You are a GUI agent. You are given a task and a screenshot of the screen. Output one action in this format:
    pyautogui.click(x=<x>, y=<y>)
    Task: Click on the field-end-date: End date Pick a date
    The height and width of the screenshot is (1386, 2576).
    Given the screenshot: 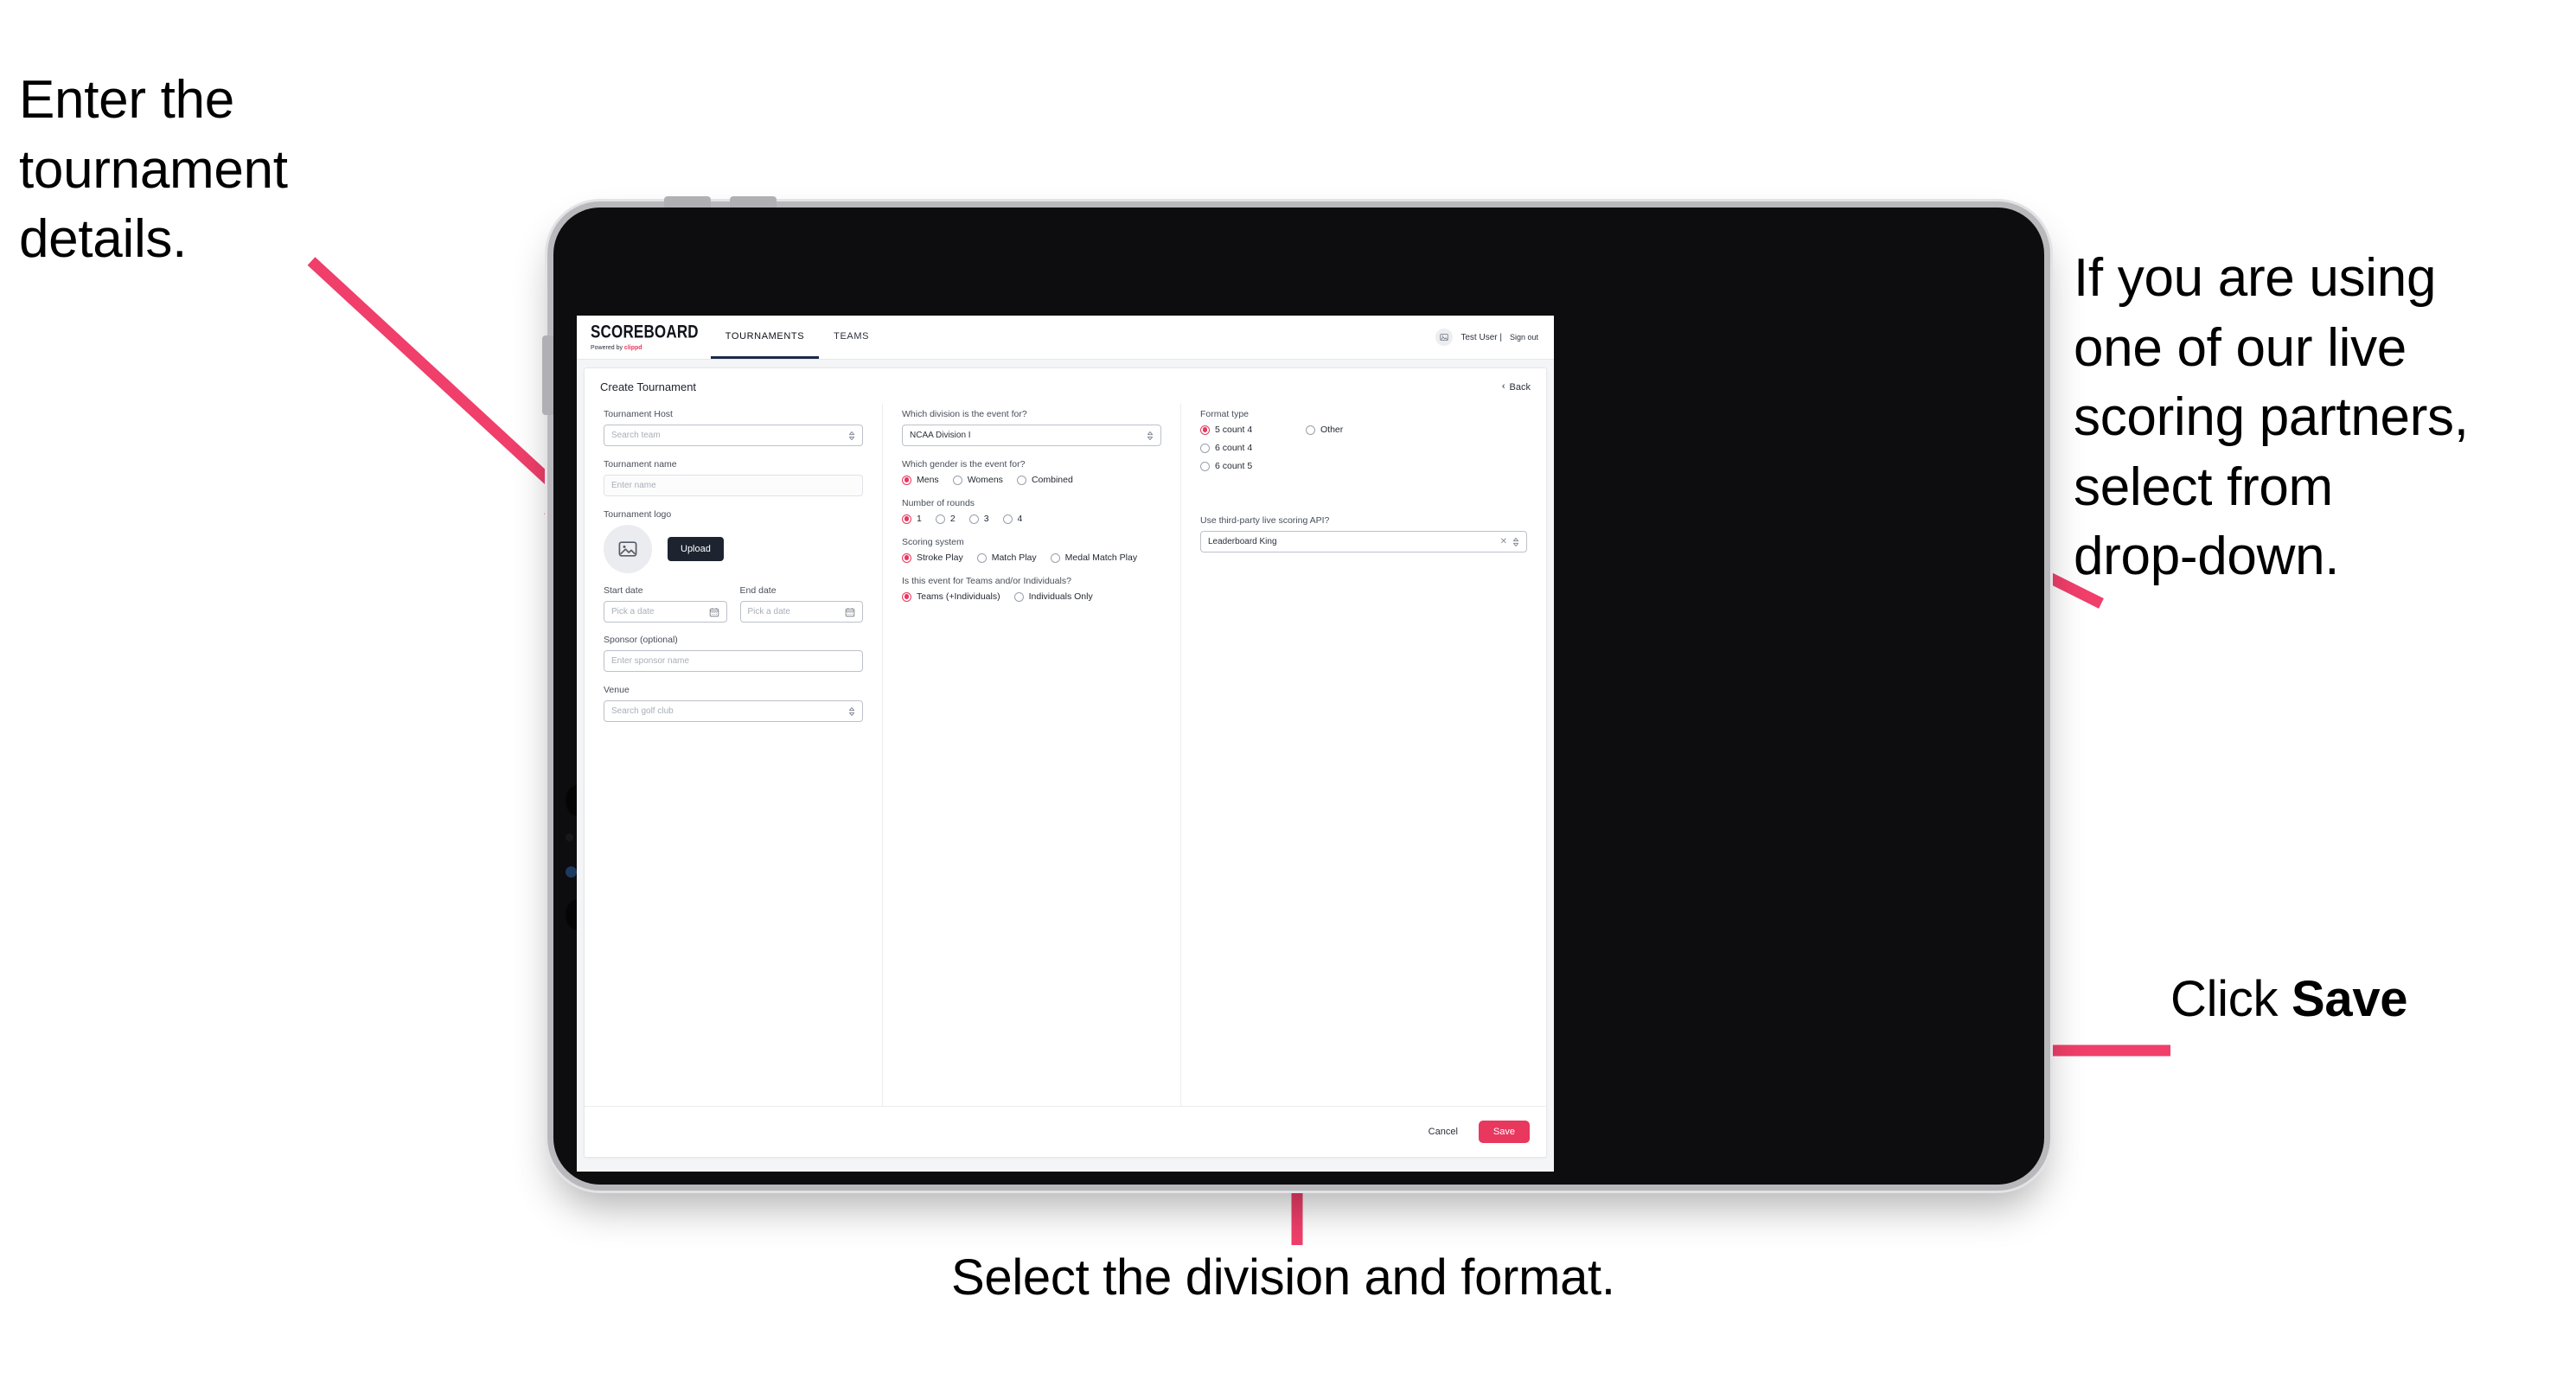 What is the action you would take?
    pyautogui.click(x=801, y=604)
    